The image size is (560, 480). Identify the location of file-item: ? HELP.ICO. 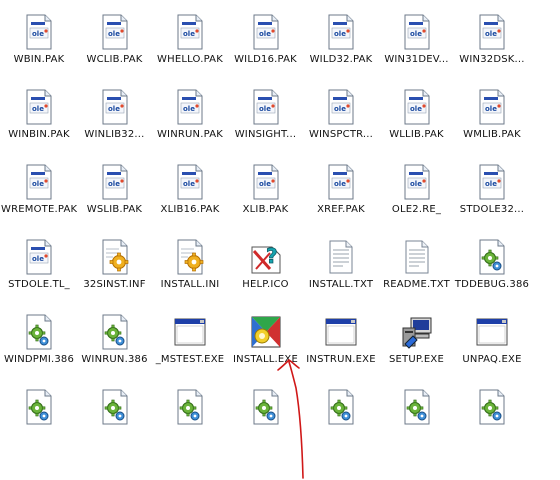
(266, 270).